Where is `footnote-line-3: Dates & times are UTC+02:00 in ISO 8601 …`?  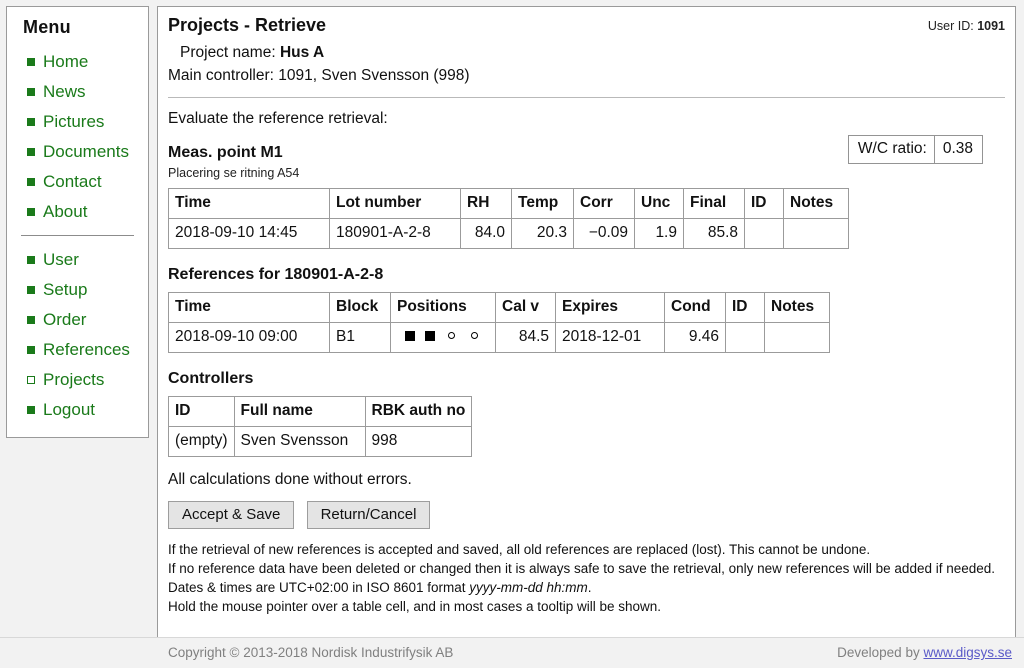 footnote-line-3: Dates & times are UTC+02:00 in ISO 8601 … is located at coordinates (586, 587).